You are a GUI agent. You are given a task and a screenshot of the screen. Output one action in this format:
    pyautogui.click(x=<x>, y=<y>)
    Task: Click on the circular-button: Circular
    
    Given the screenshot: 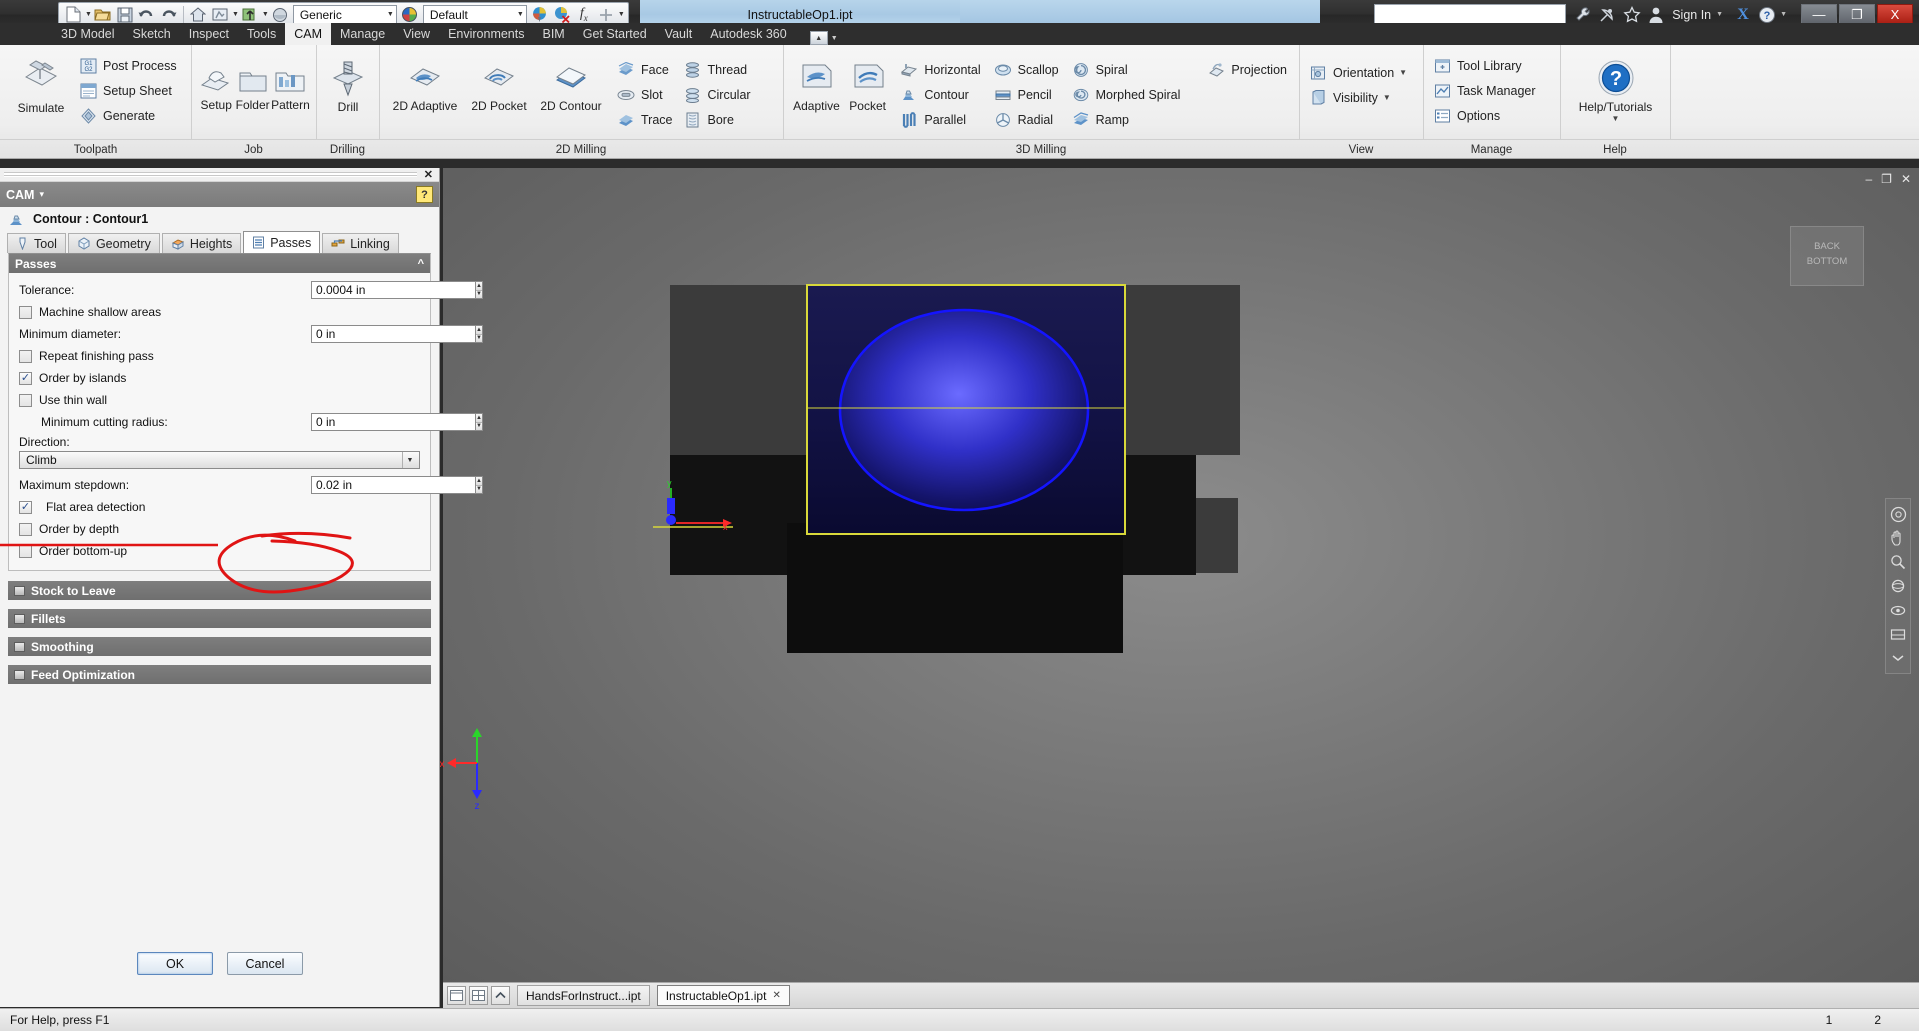 What is the action you would take?
    pyautogui.click(x=719, y=94)
    